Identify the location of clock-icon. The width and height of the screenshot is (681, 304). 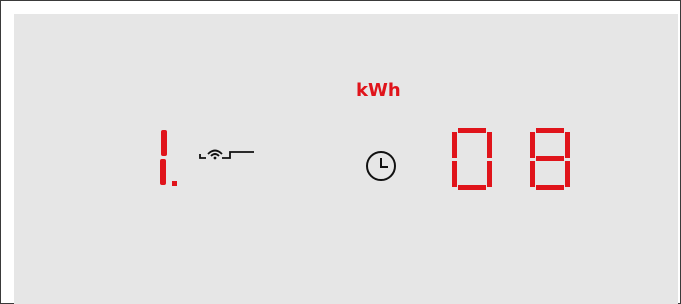
(381, 166).